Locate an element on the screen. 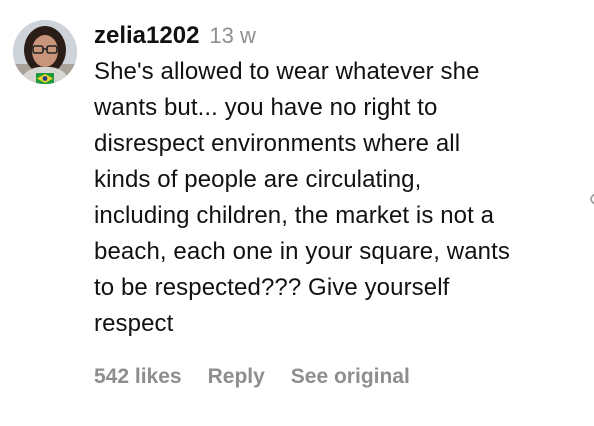 The width and height of the screenshot is (594, 426). comment-header: zelia1202 13 w is located at coordinates (335, 36).